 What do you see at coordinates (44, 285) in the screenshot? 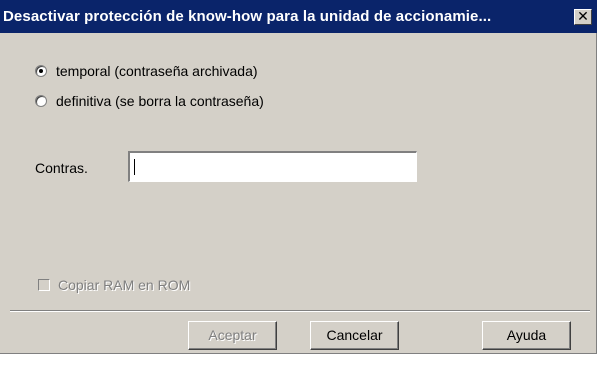
I see `copy-ram-to-rom-checkbox` at bounding box center [44, 285].